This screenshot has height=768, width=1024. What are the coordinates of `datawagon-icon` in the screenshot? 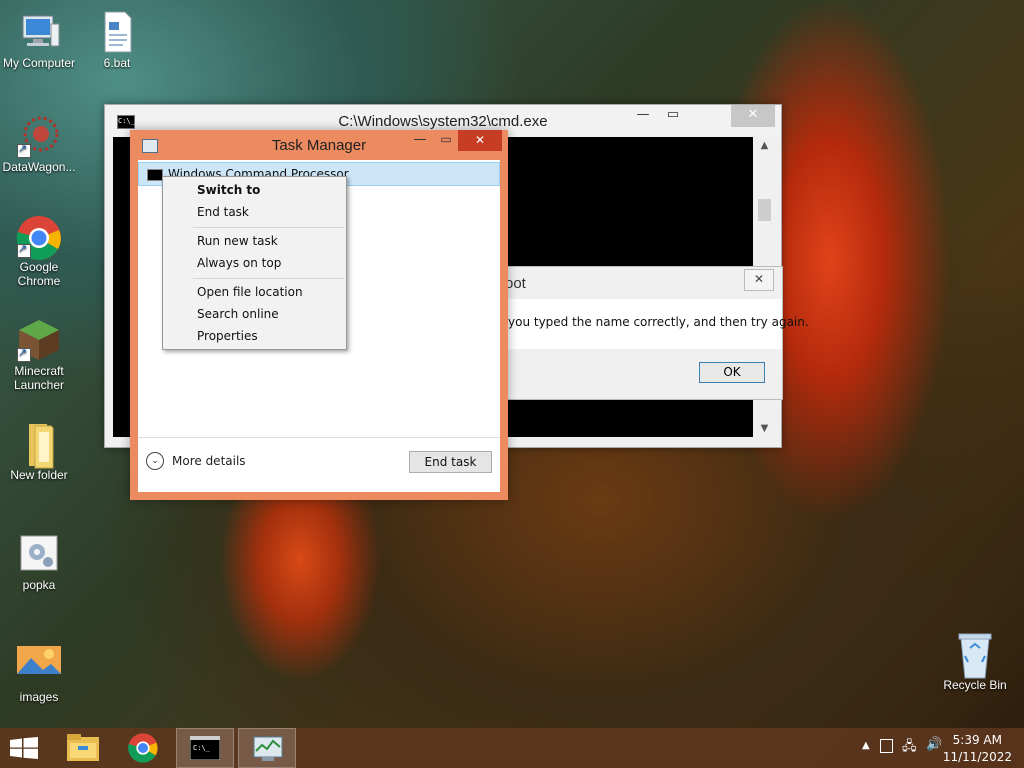 It's located at (39, 136).